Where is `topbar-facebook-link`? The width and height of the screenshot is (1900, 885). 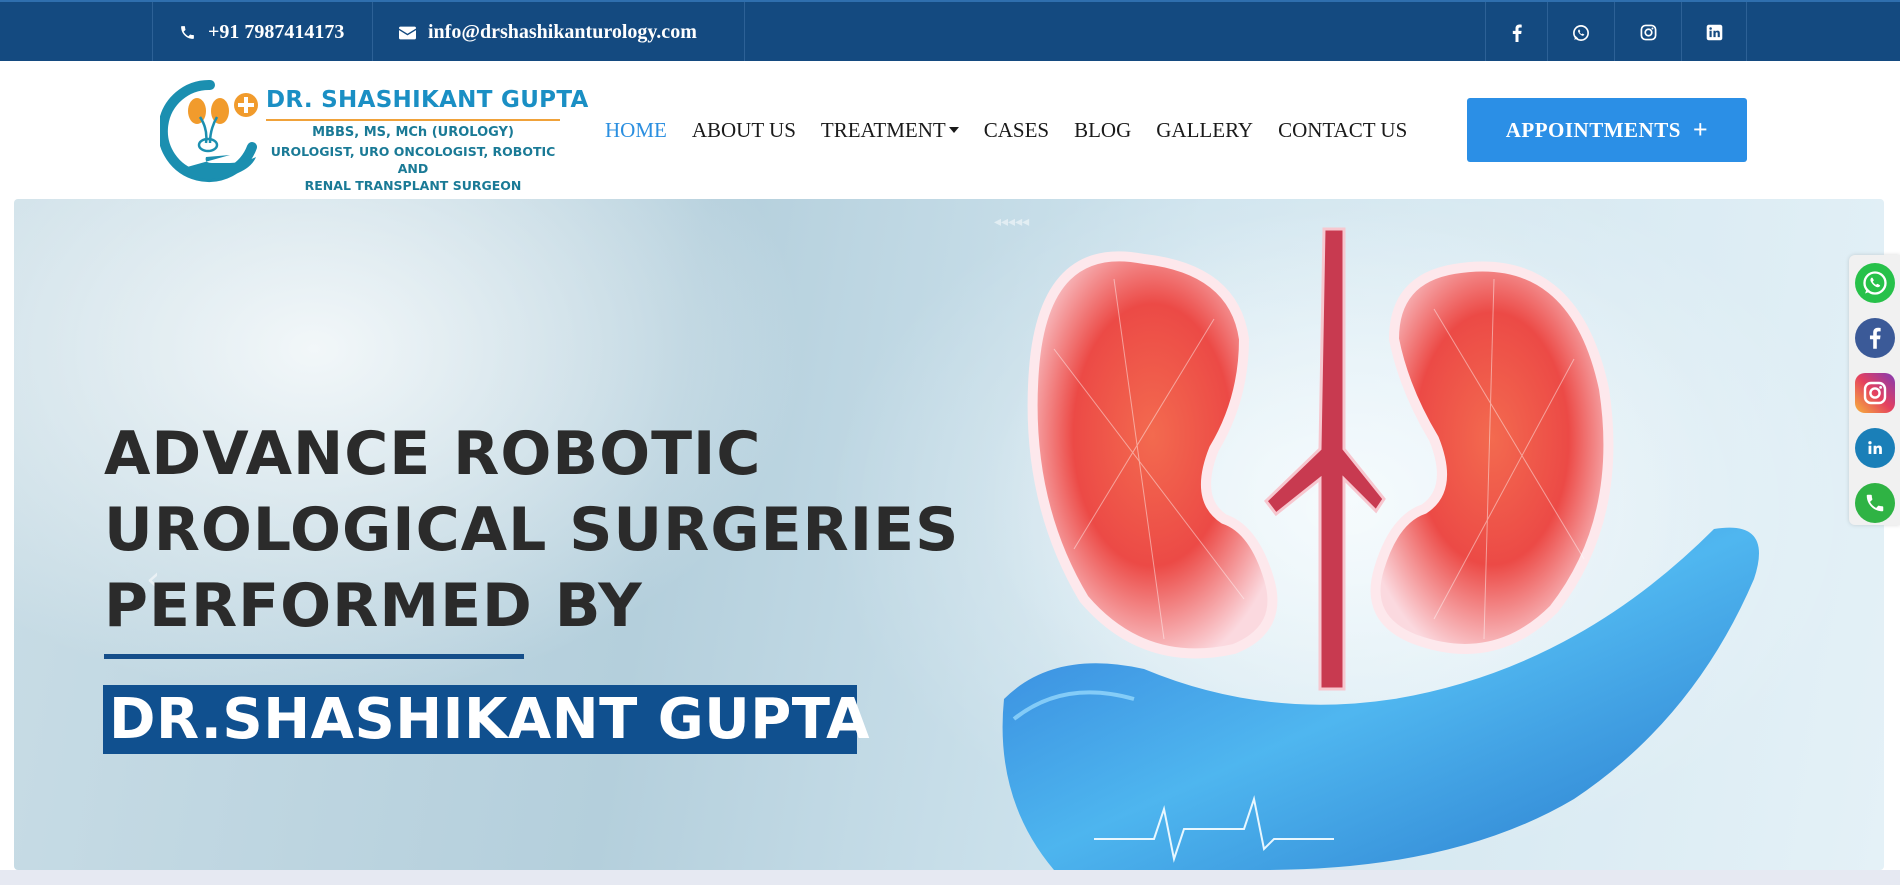
topbar-facebook-link is located at coordinates (1516, 32).